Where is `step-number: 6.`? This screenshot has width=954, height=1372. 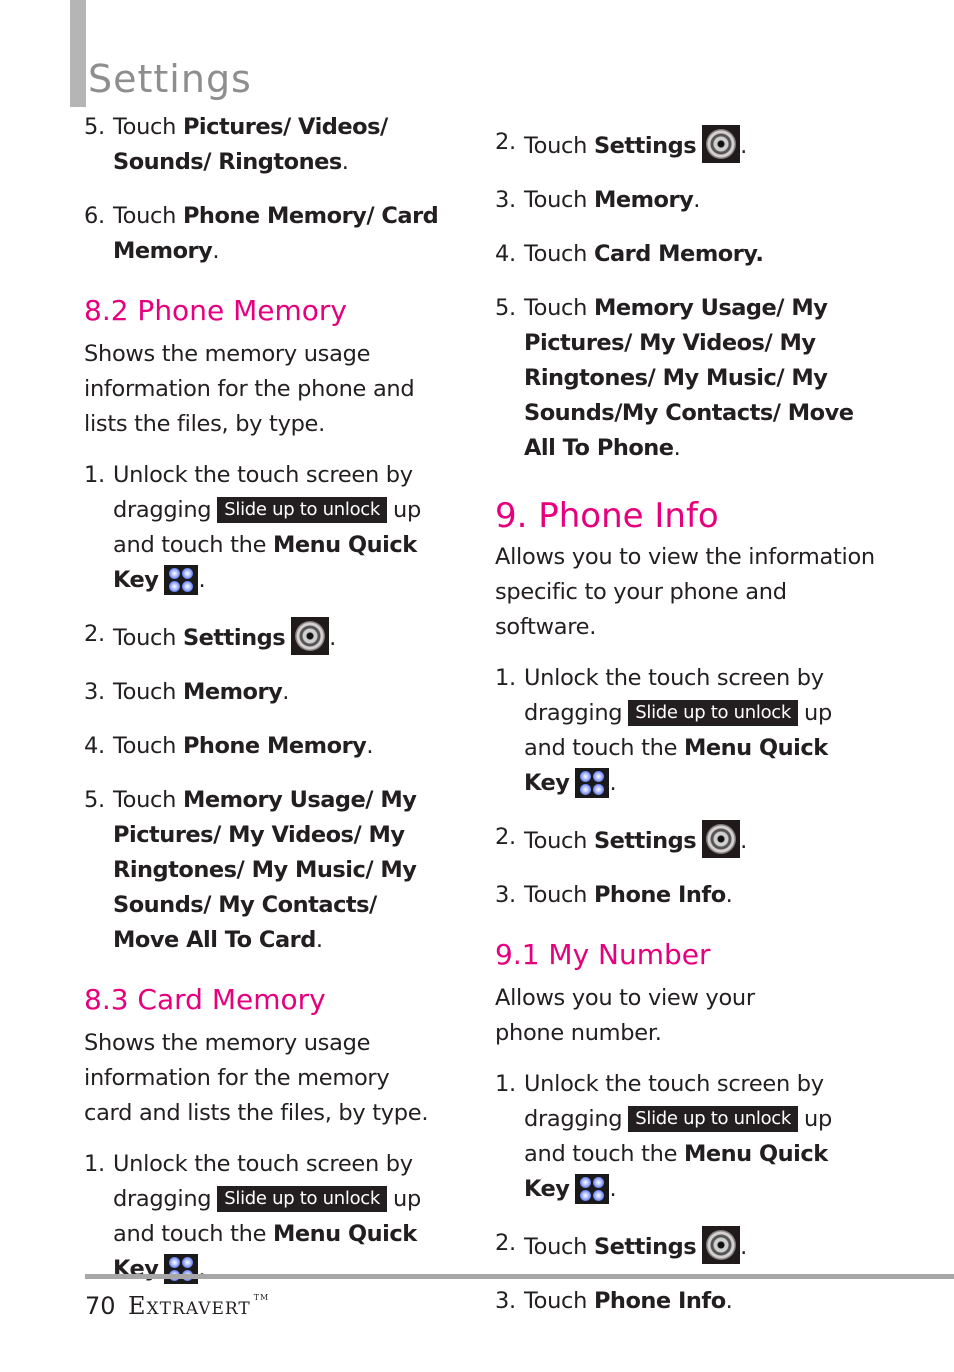 step-number: 6. is located at coordinates (94, 216).